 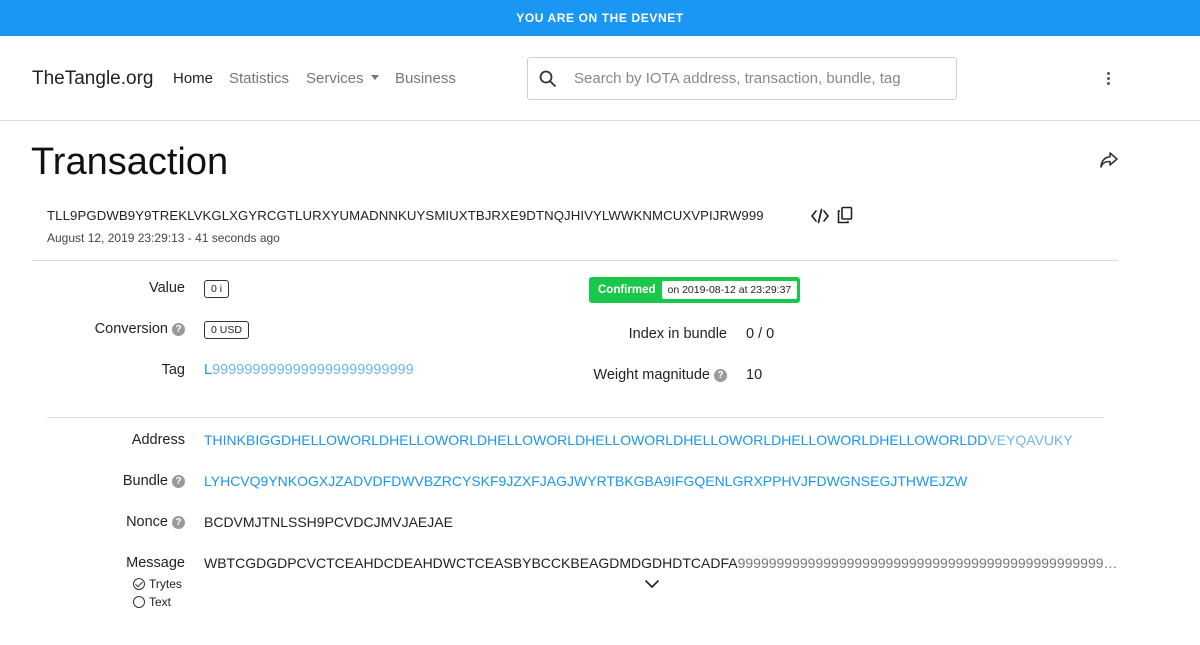 What do you see at coordinates (547, 78) in the screenshot?
I see `search-icon` at bounding box center [547, 78].